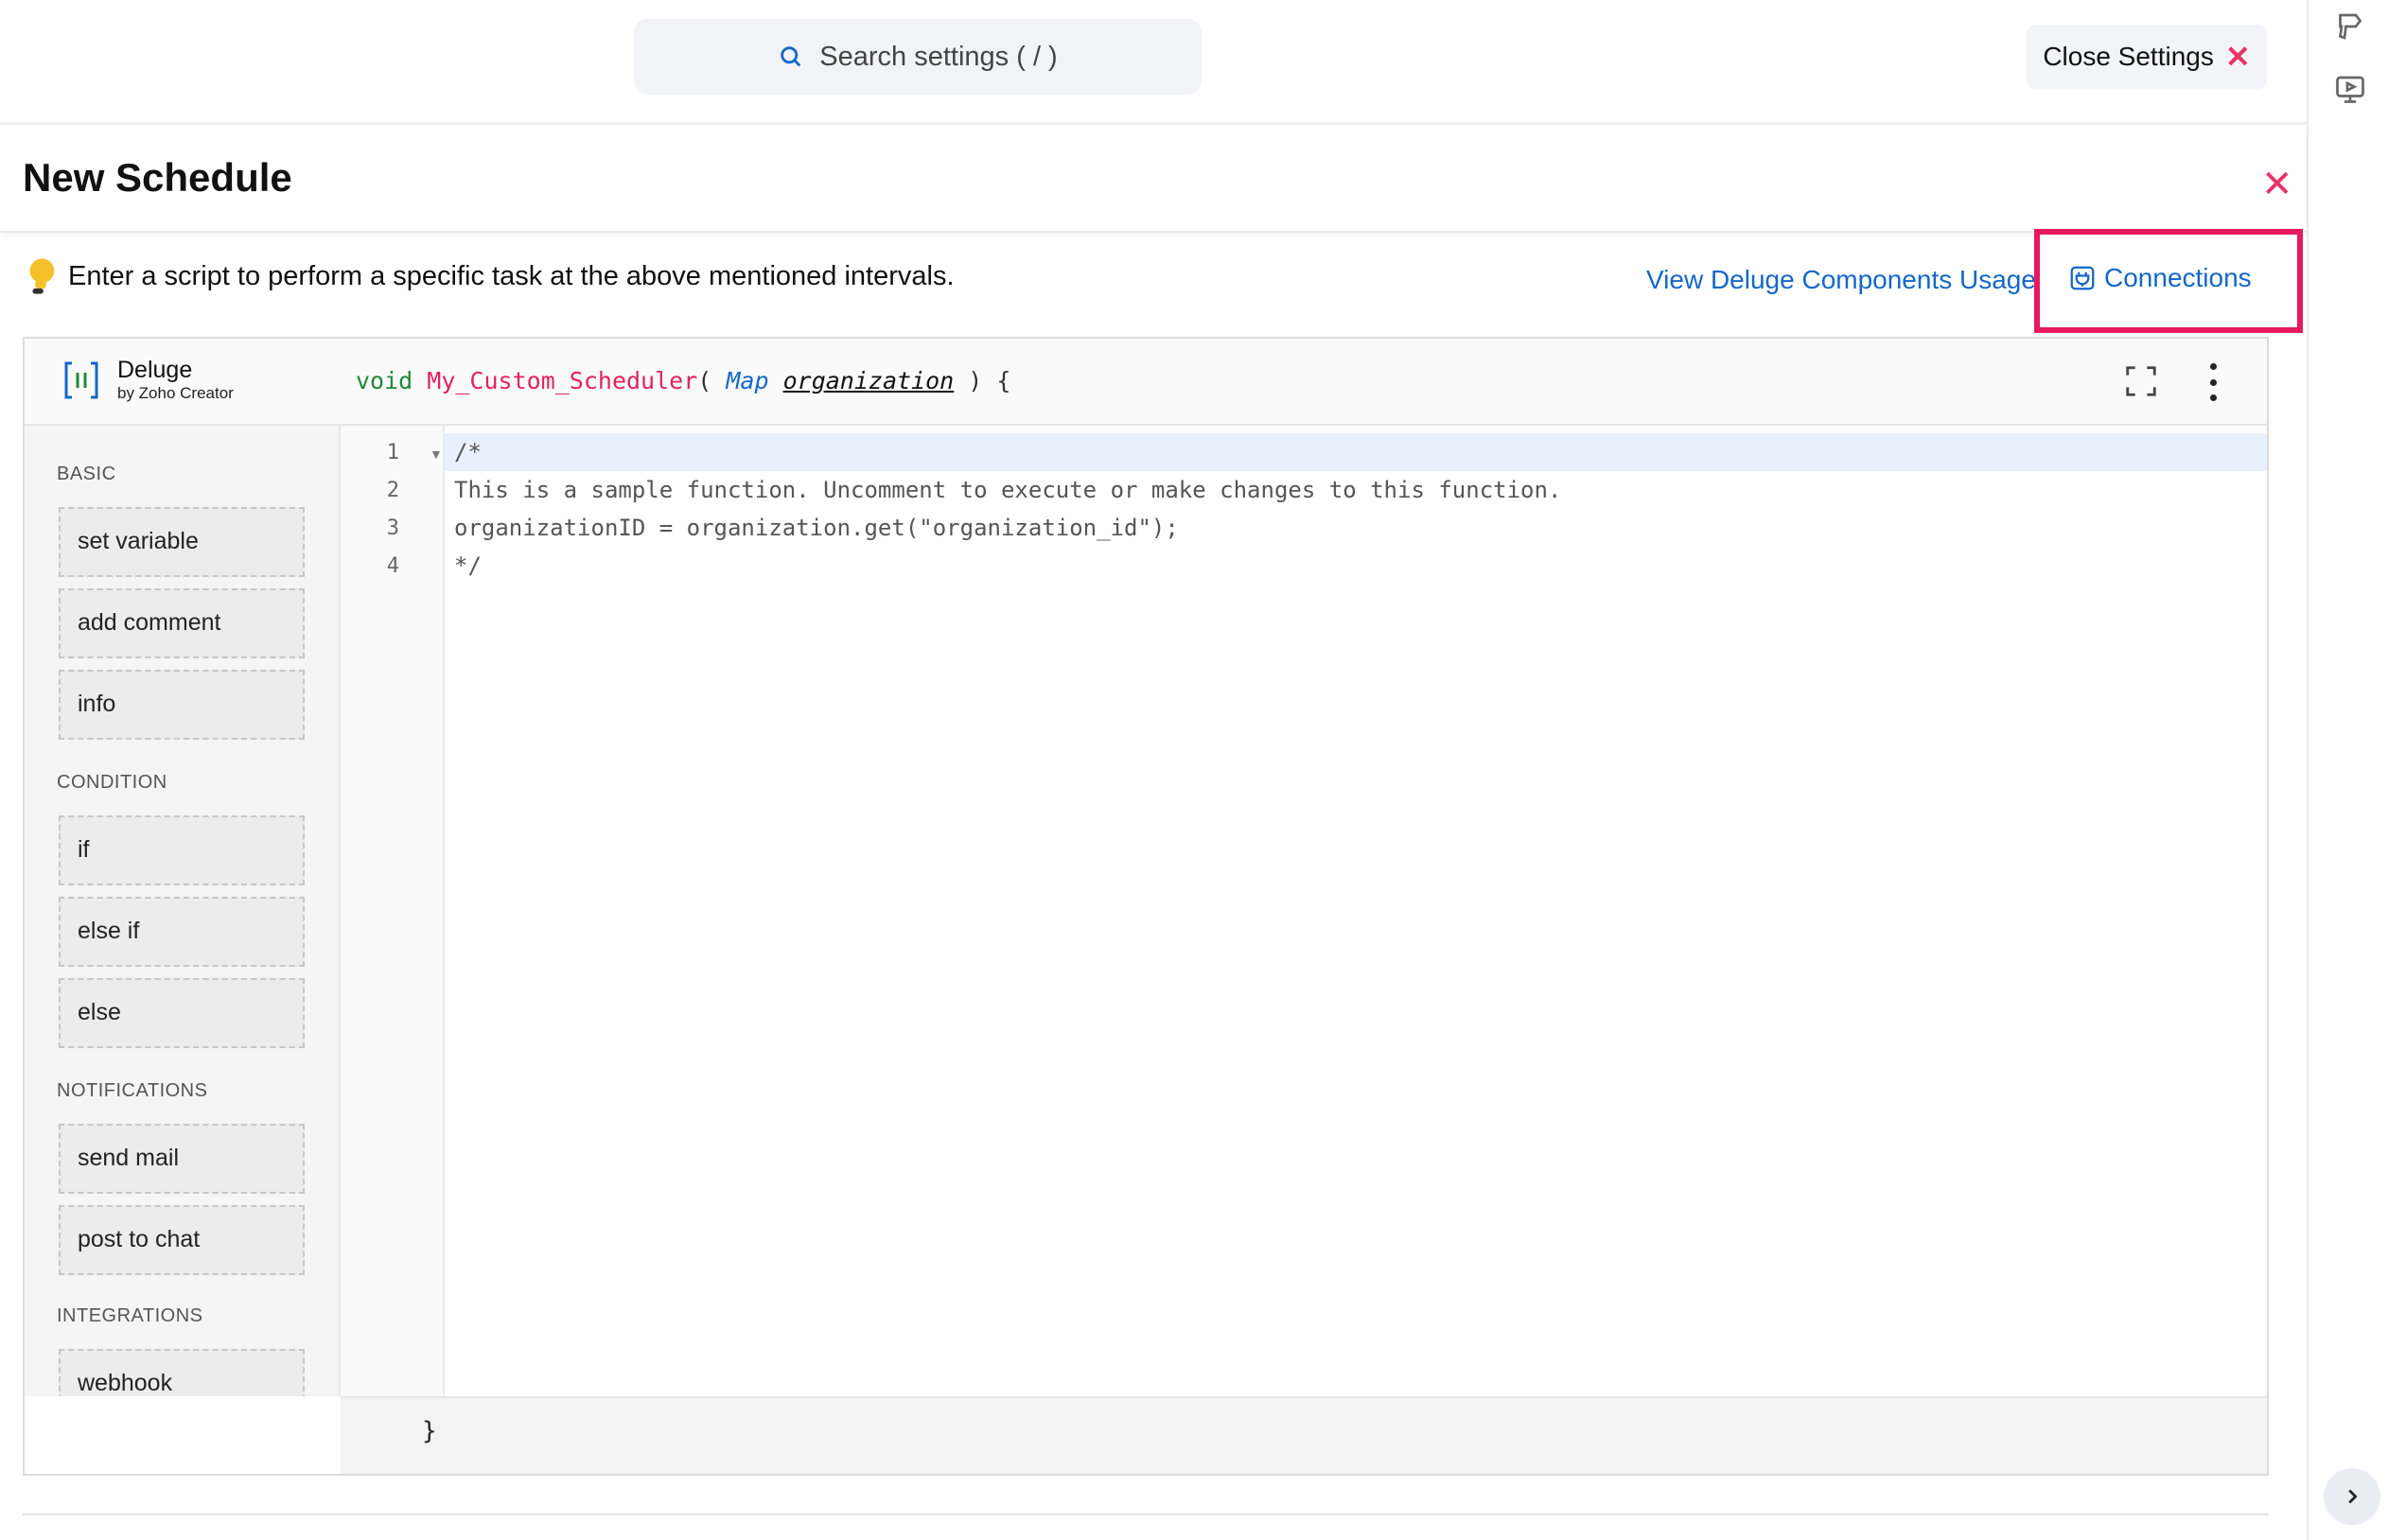 This screenshot has height=1540, width=2388. What do you see at coordinates (155, 370) in the screenshot?
I see `brand-name: Deluge` at bounding box center [155, 370].